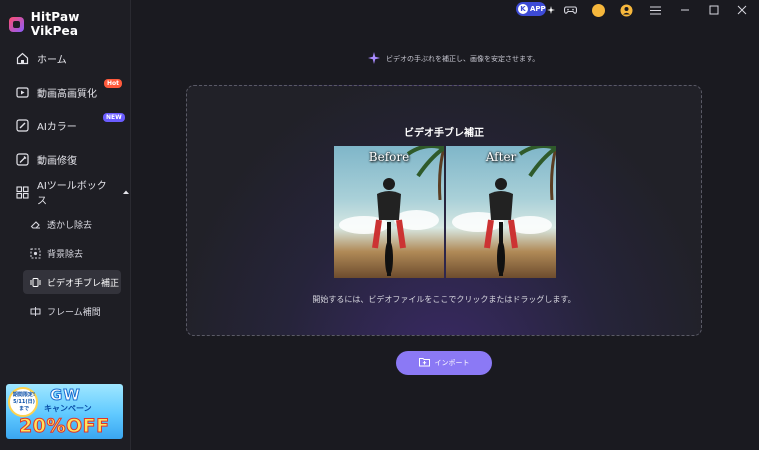  Describe the element at coordinates (598, 10) in the screenshot. I see `premium-crown-icon` at that location.